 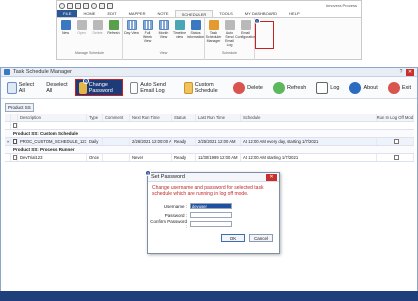 I want to click on cell-comment, so click(x=116, y=157).